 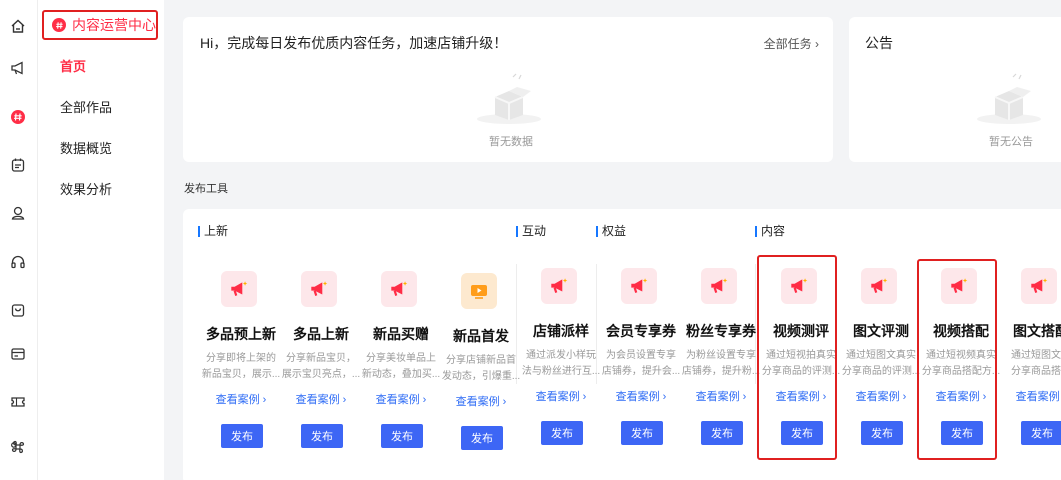 What do you see at coordinates (1036, 371) in the screenshot?
I see `tool-description-line: 分享商品搭配` at bounding box center [1036, 371].